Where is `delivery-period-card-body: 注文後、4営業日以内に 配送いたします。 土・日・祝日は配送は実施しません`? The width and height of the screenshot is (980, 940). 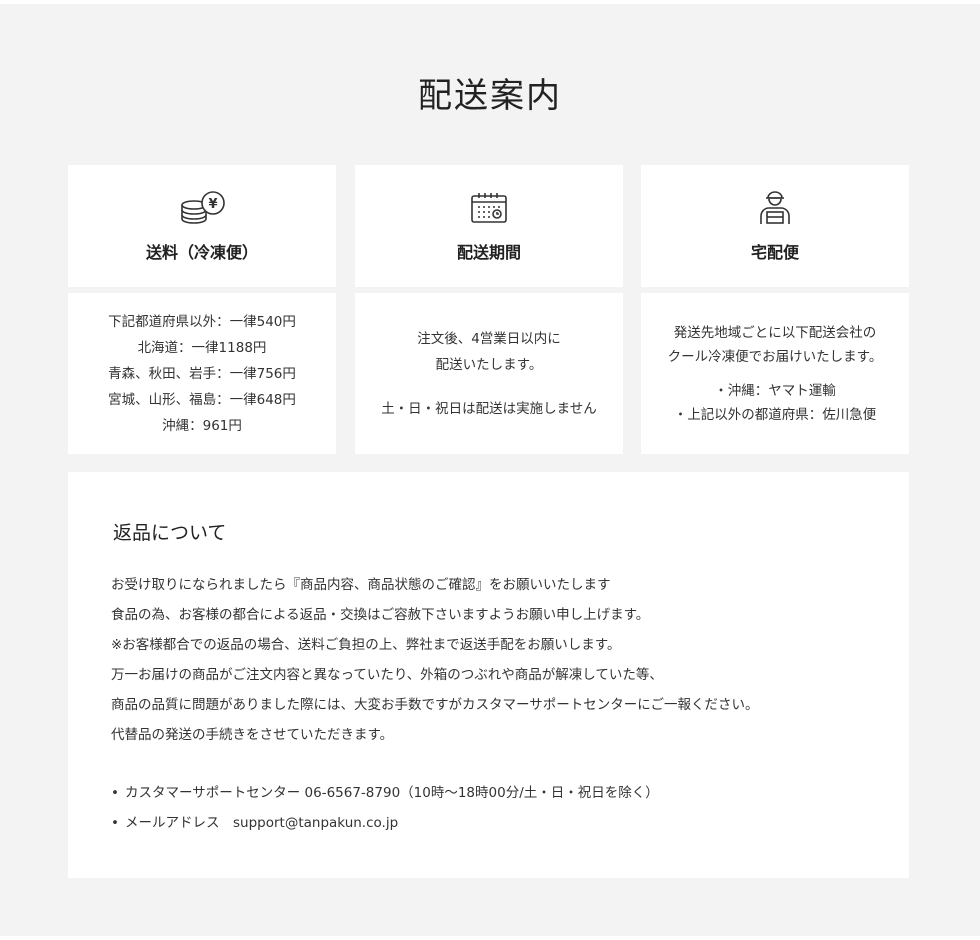 delivery-period-card-body: 注文後、4営業日以内に 配送いたします。 土・日・祝日は配送は実施しません is located at coordinates (489, 373).